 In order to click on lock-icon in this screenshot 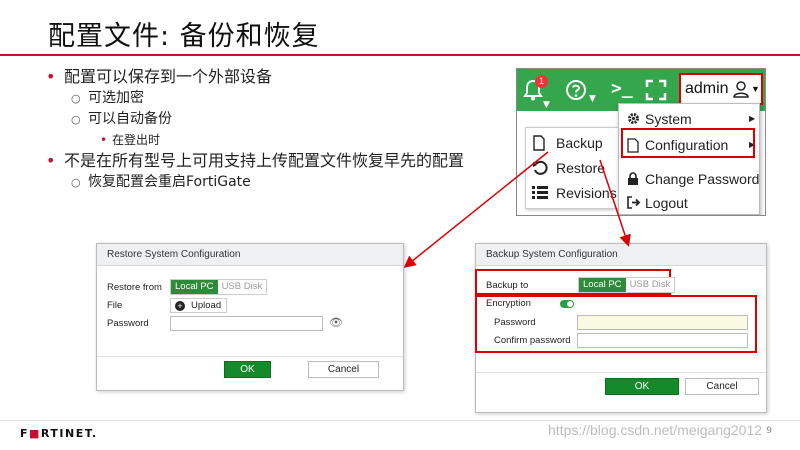, I will do `click(633, 178)`.